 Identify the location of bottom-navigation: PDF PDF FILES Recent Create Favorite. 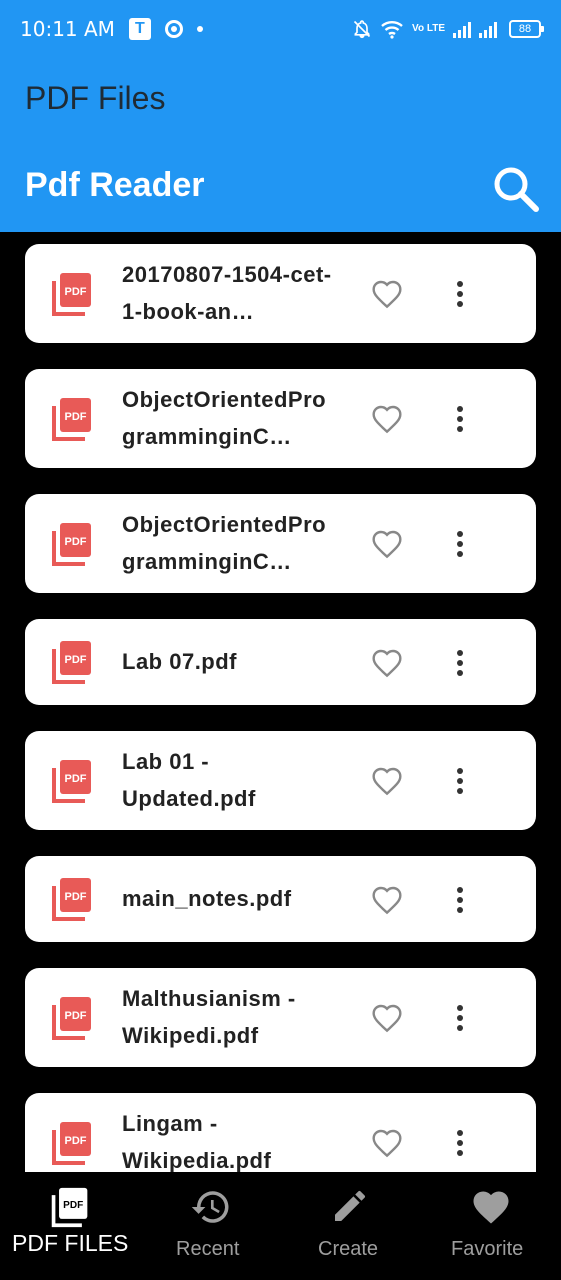
(280, 1226).